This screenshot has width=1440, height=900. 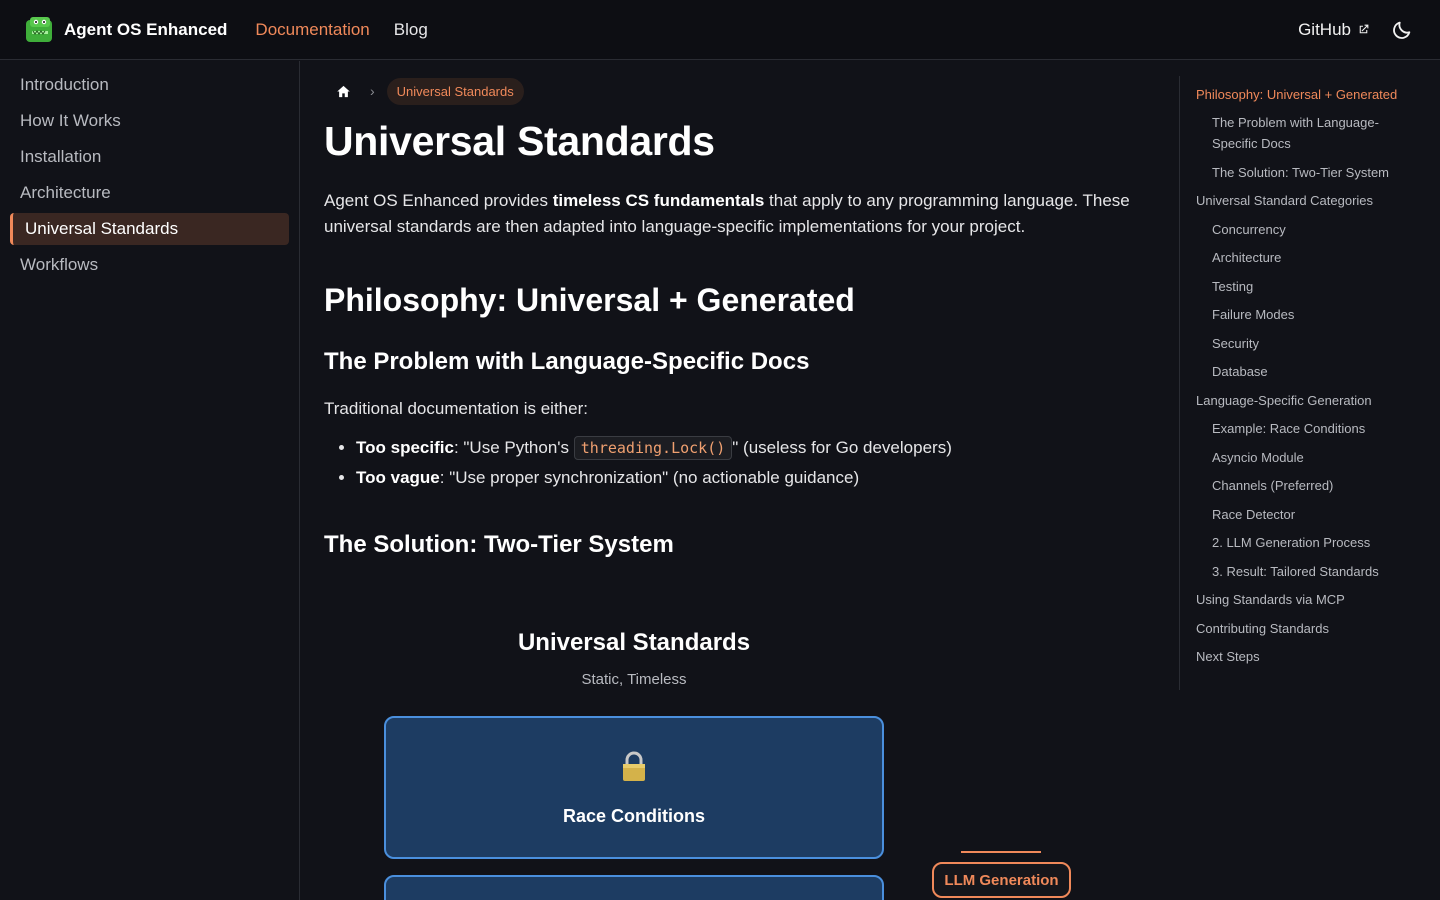 I want to click on toc-item: Philosophy: Universal + Generated, so click(x=1307, y=94).